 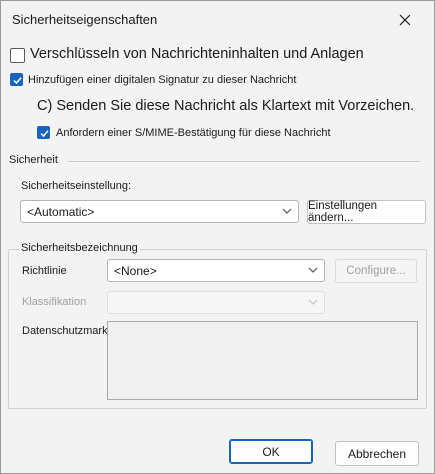 What do you see at coordinates (61, 212) in the screenshot?
I see `security-setting-value: <Automatic>` at bounding box center [61, 212].